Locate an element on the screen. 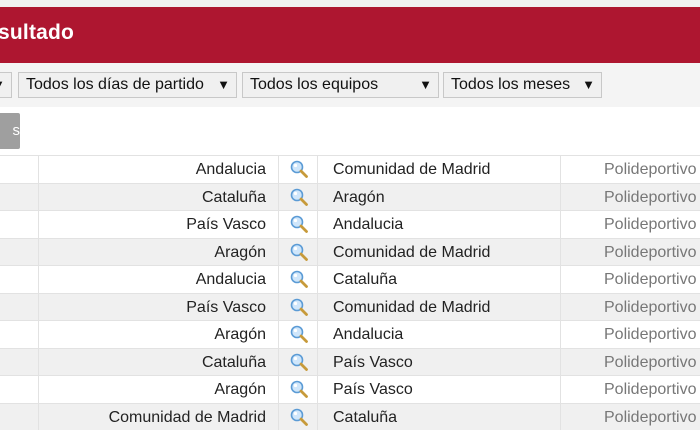  team-filter-label: Todos los equipos is located at coordinates (314, 84).